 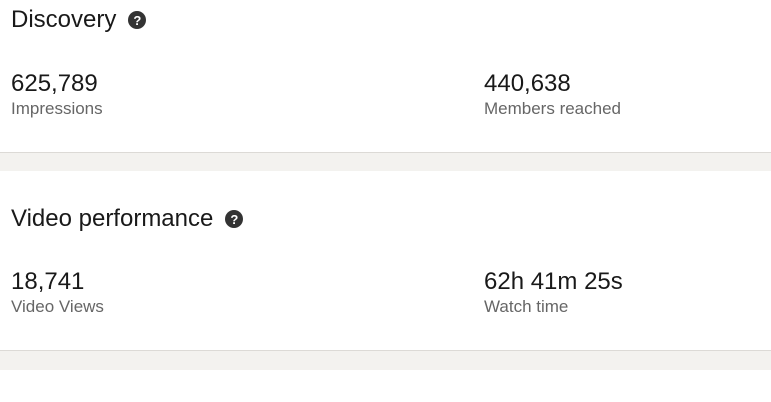 I want to click on video-performance-header: Video performance ?, so click(x=127, y=219).